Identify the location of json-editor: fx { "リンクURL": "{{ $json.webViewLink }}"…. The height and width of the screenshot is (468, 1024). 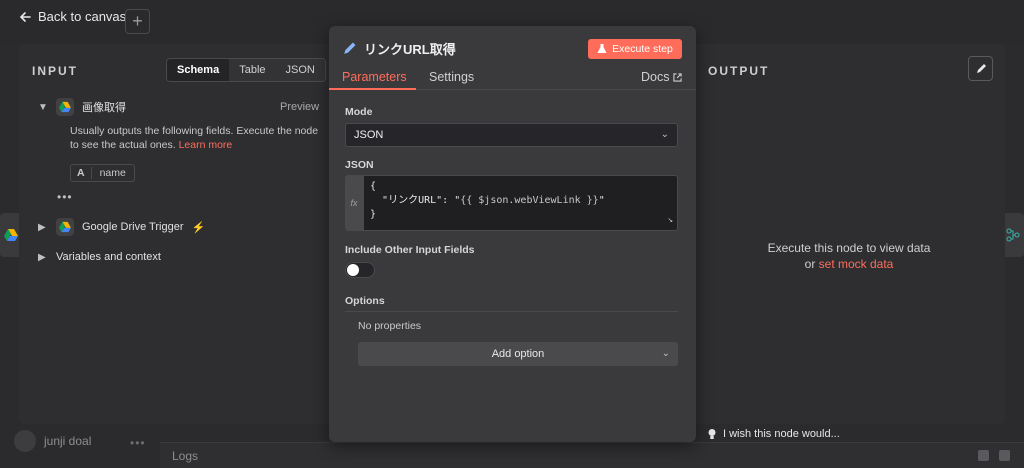
(511, 203).